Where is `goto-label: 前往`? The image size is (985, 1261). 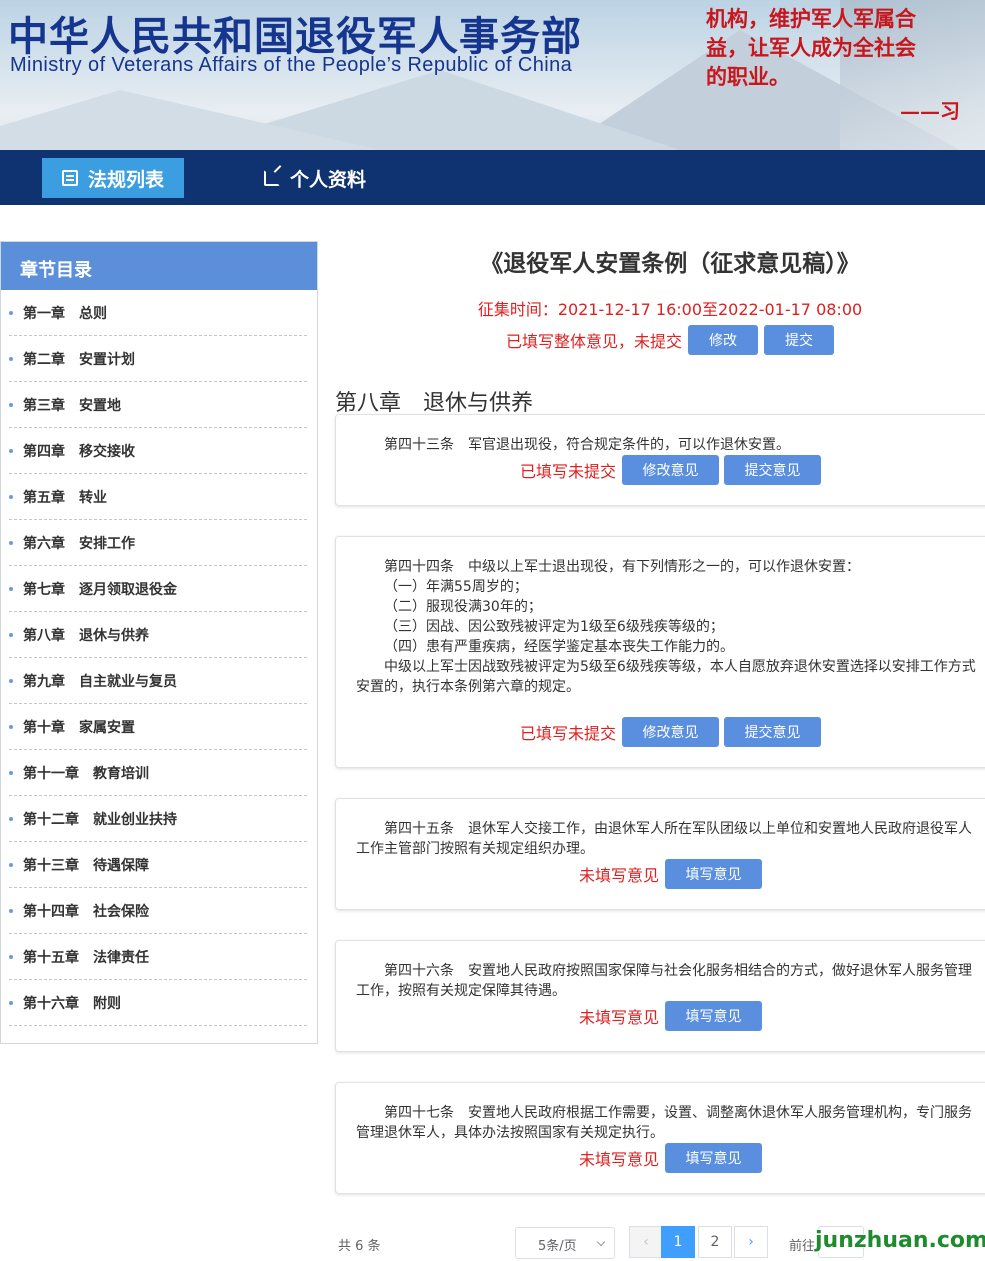
goto-label: 前往 is located at coordinates (802, 1246).